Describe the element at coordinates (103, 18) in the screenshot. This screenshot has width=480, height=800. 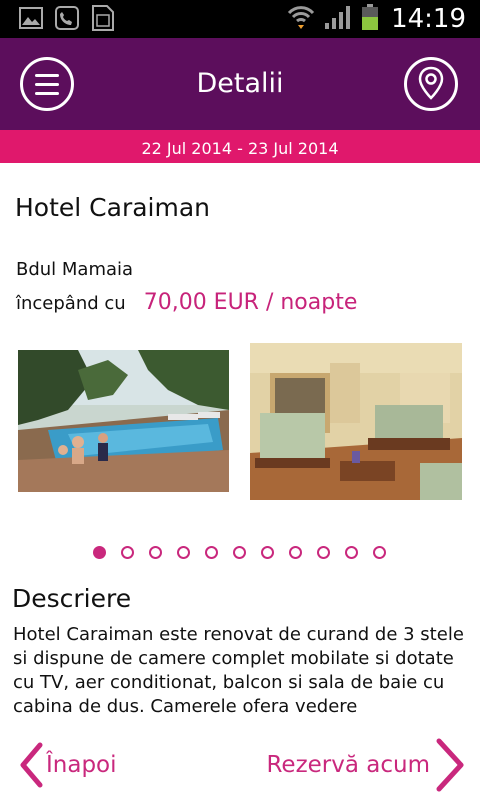
I see `sim-icon` at that location.